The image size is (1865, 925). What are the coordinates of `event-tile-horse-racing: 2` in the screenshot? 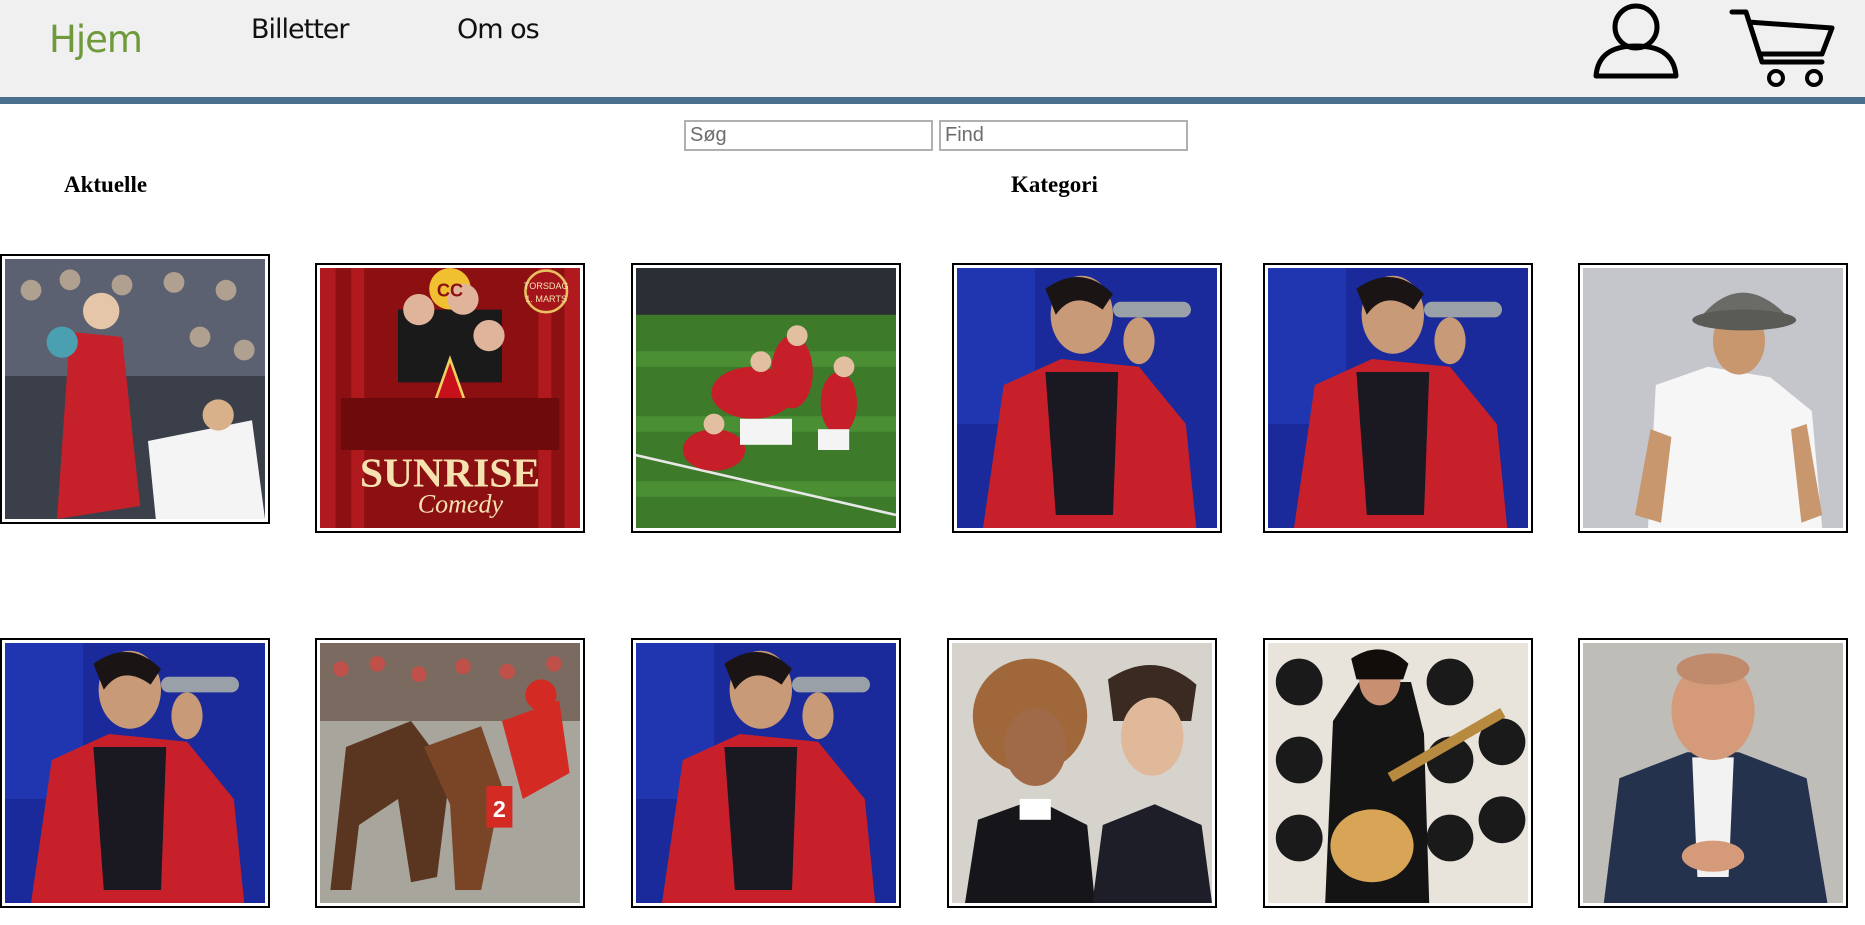 It's located at (450, 773).